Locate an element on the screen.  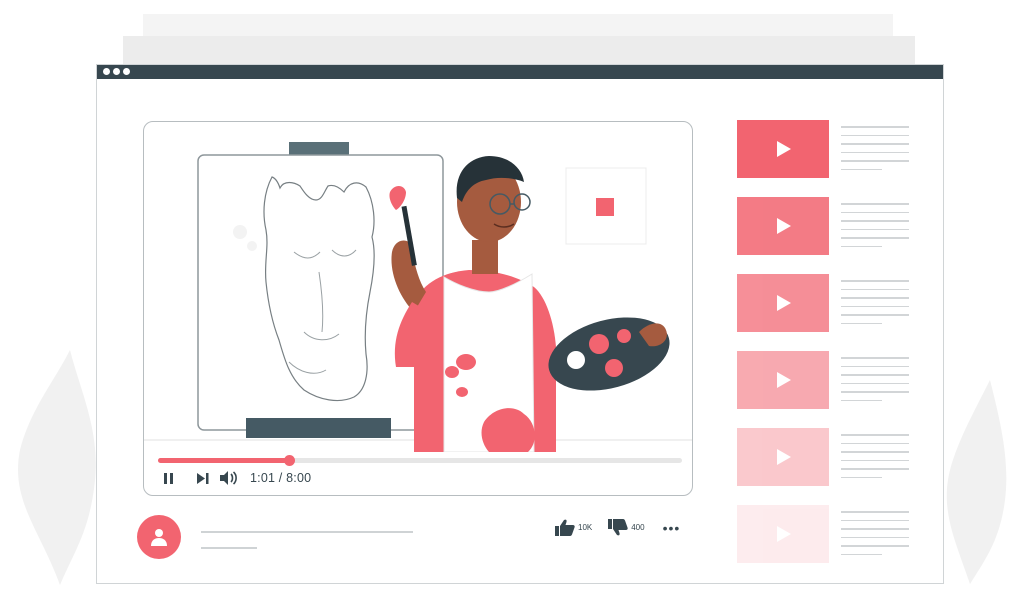
title-bar is located at coordinates (520, 72).